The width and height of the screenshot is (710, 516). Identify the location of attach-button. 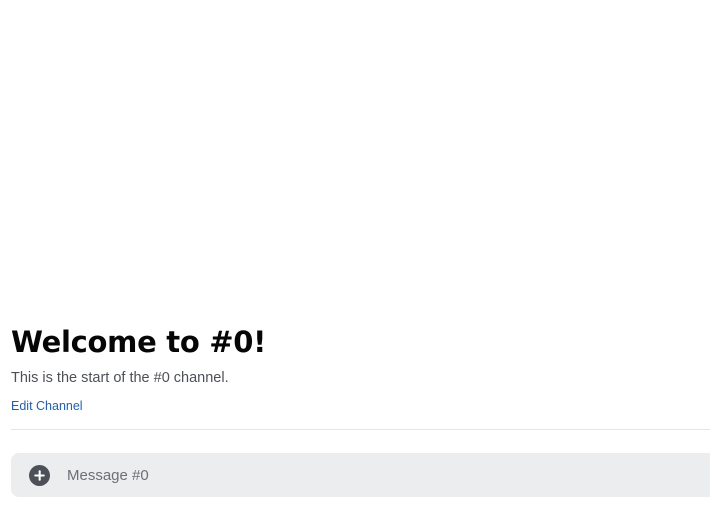
(39, 475).